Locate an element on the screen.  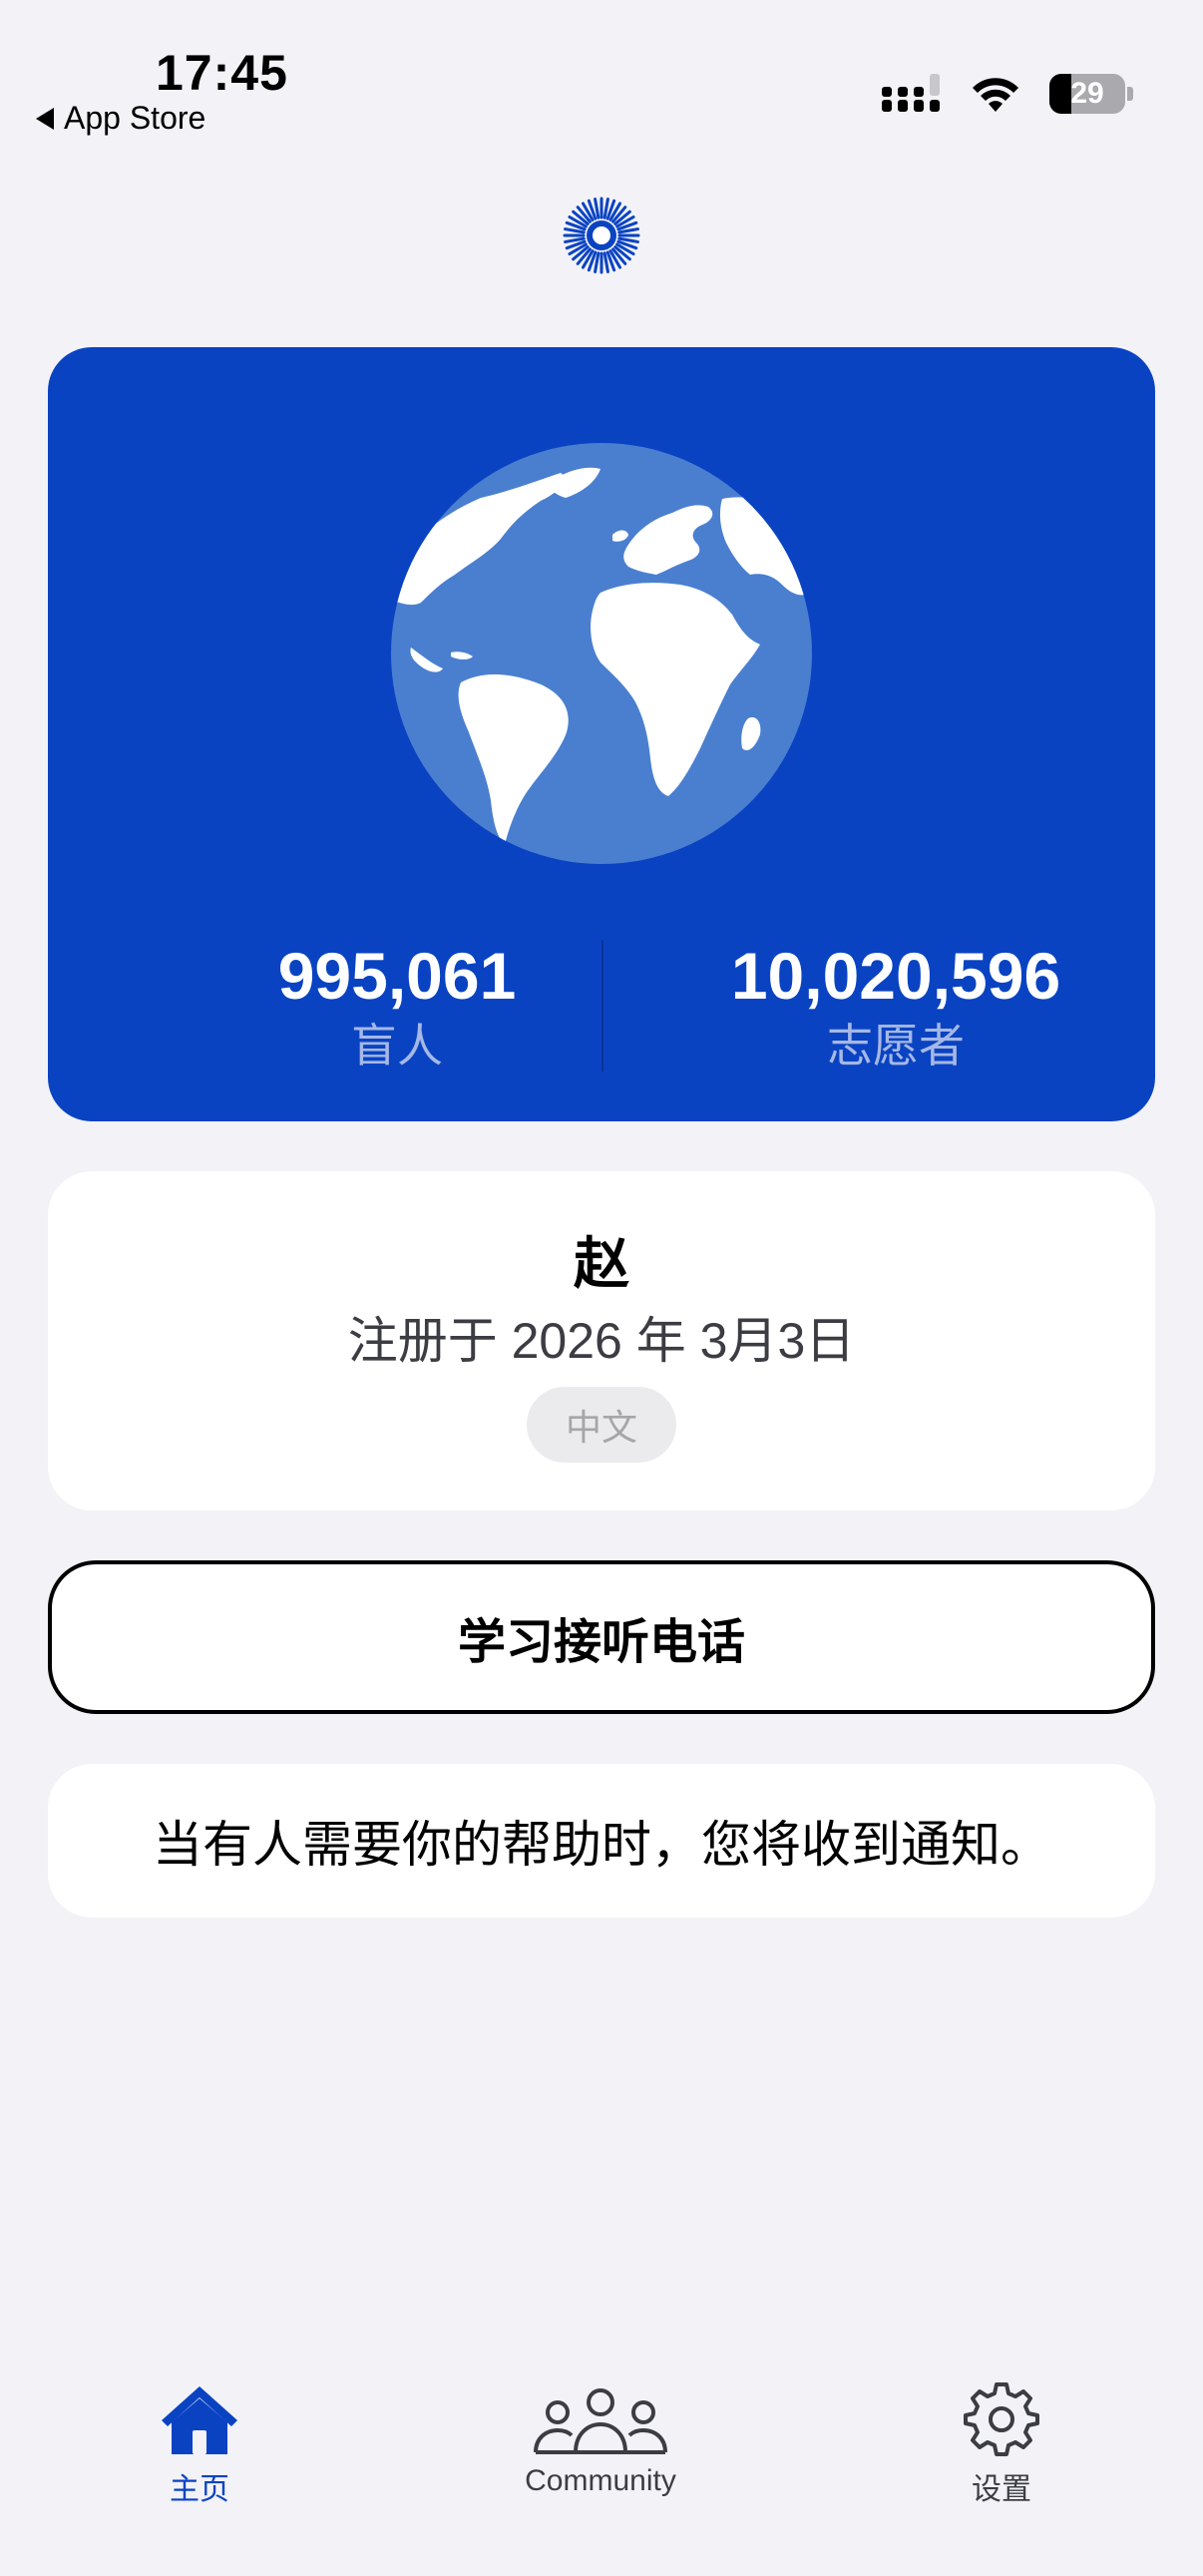
battery-indicator: 29 is located at coordinates (1091, 94).